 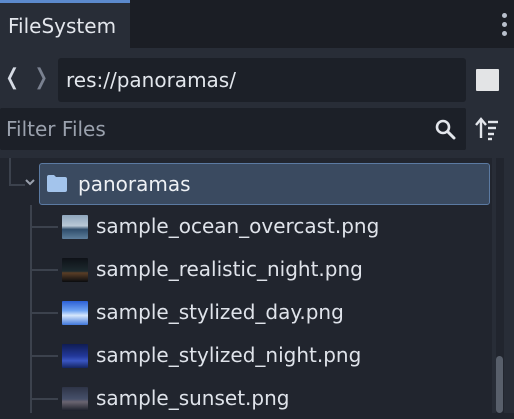 What do you see at coordinates (151, 80) in the screenshot?
I see `path-text: res://panoramas/` at bounding box center [151, 80].